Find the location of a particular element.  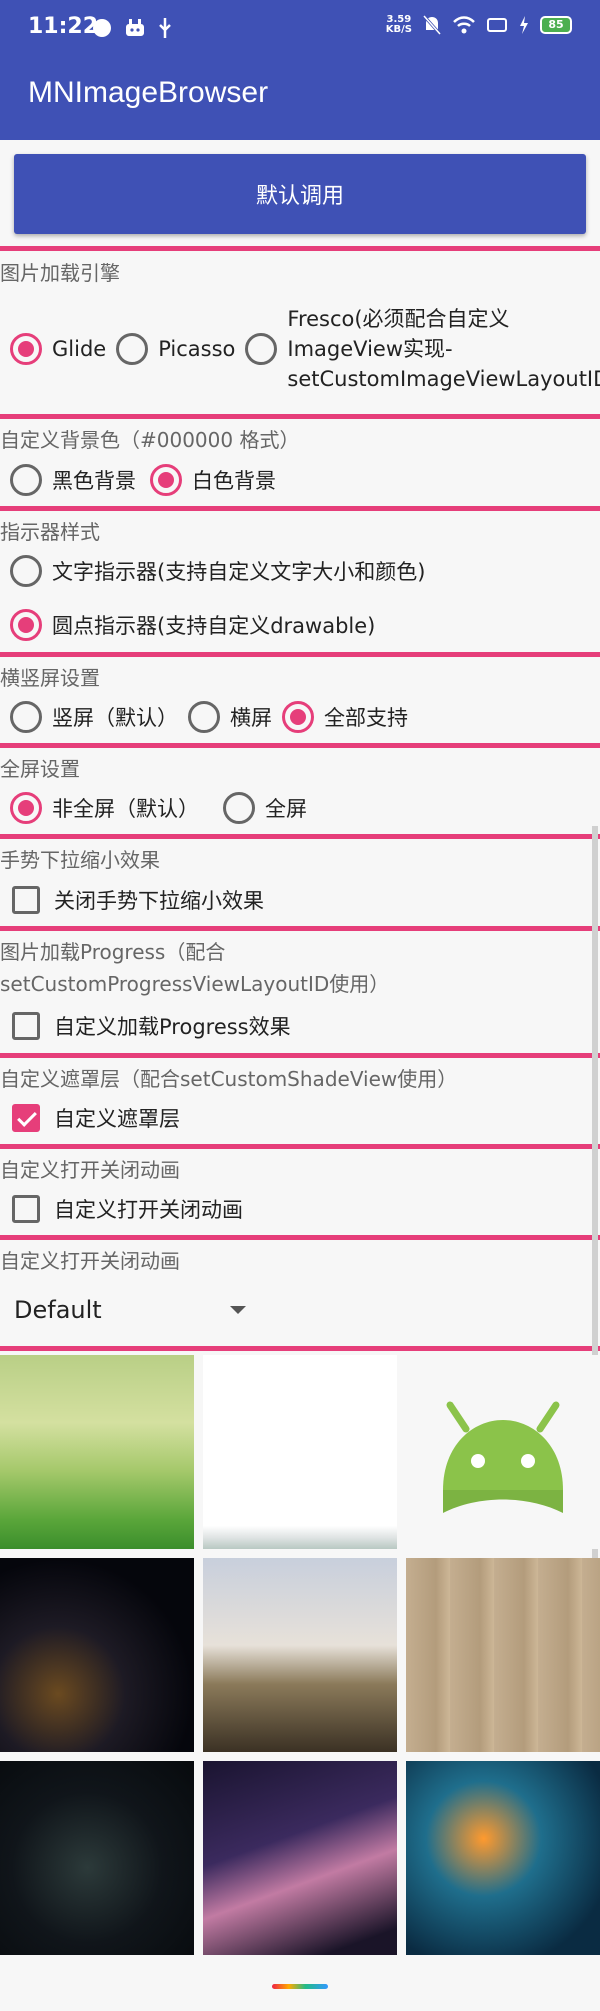

radio-glide: Glide is located at coordinates (53, 349).